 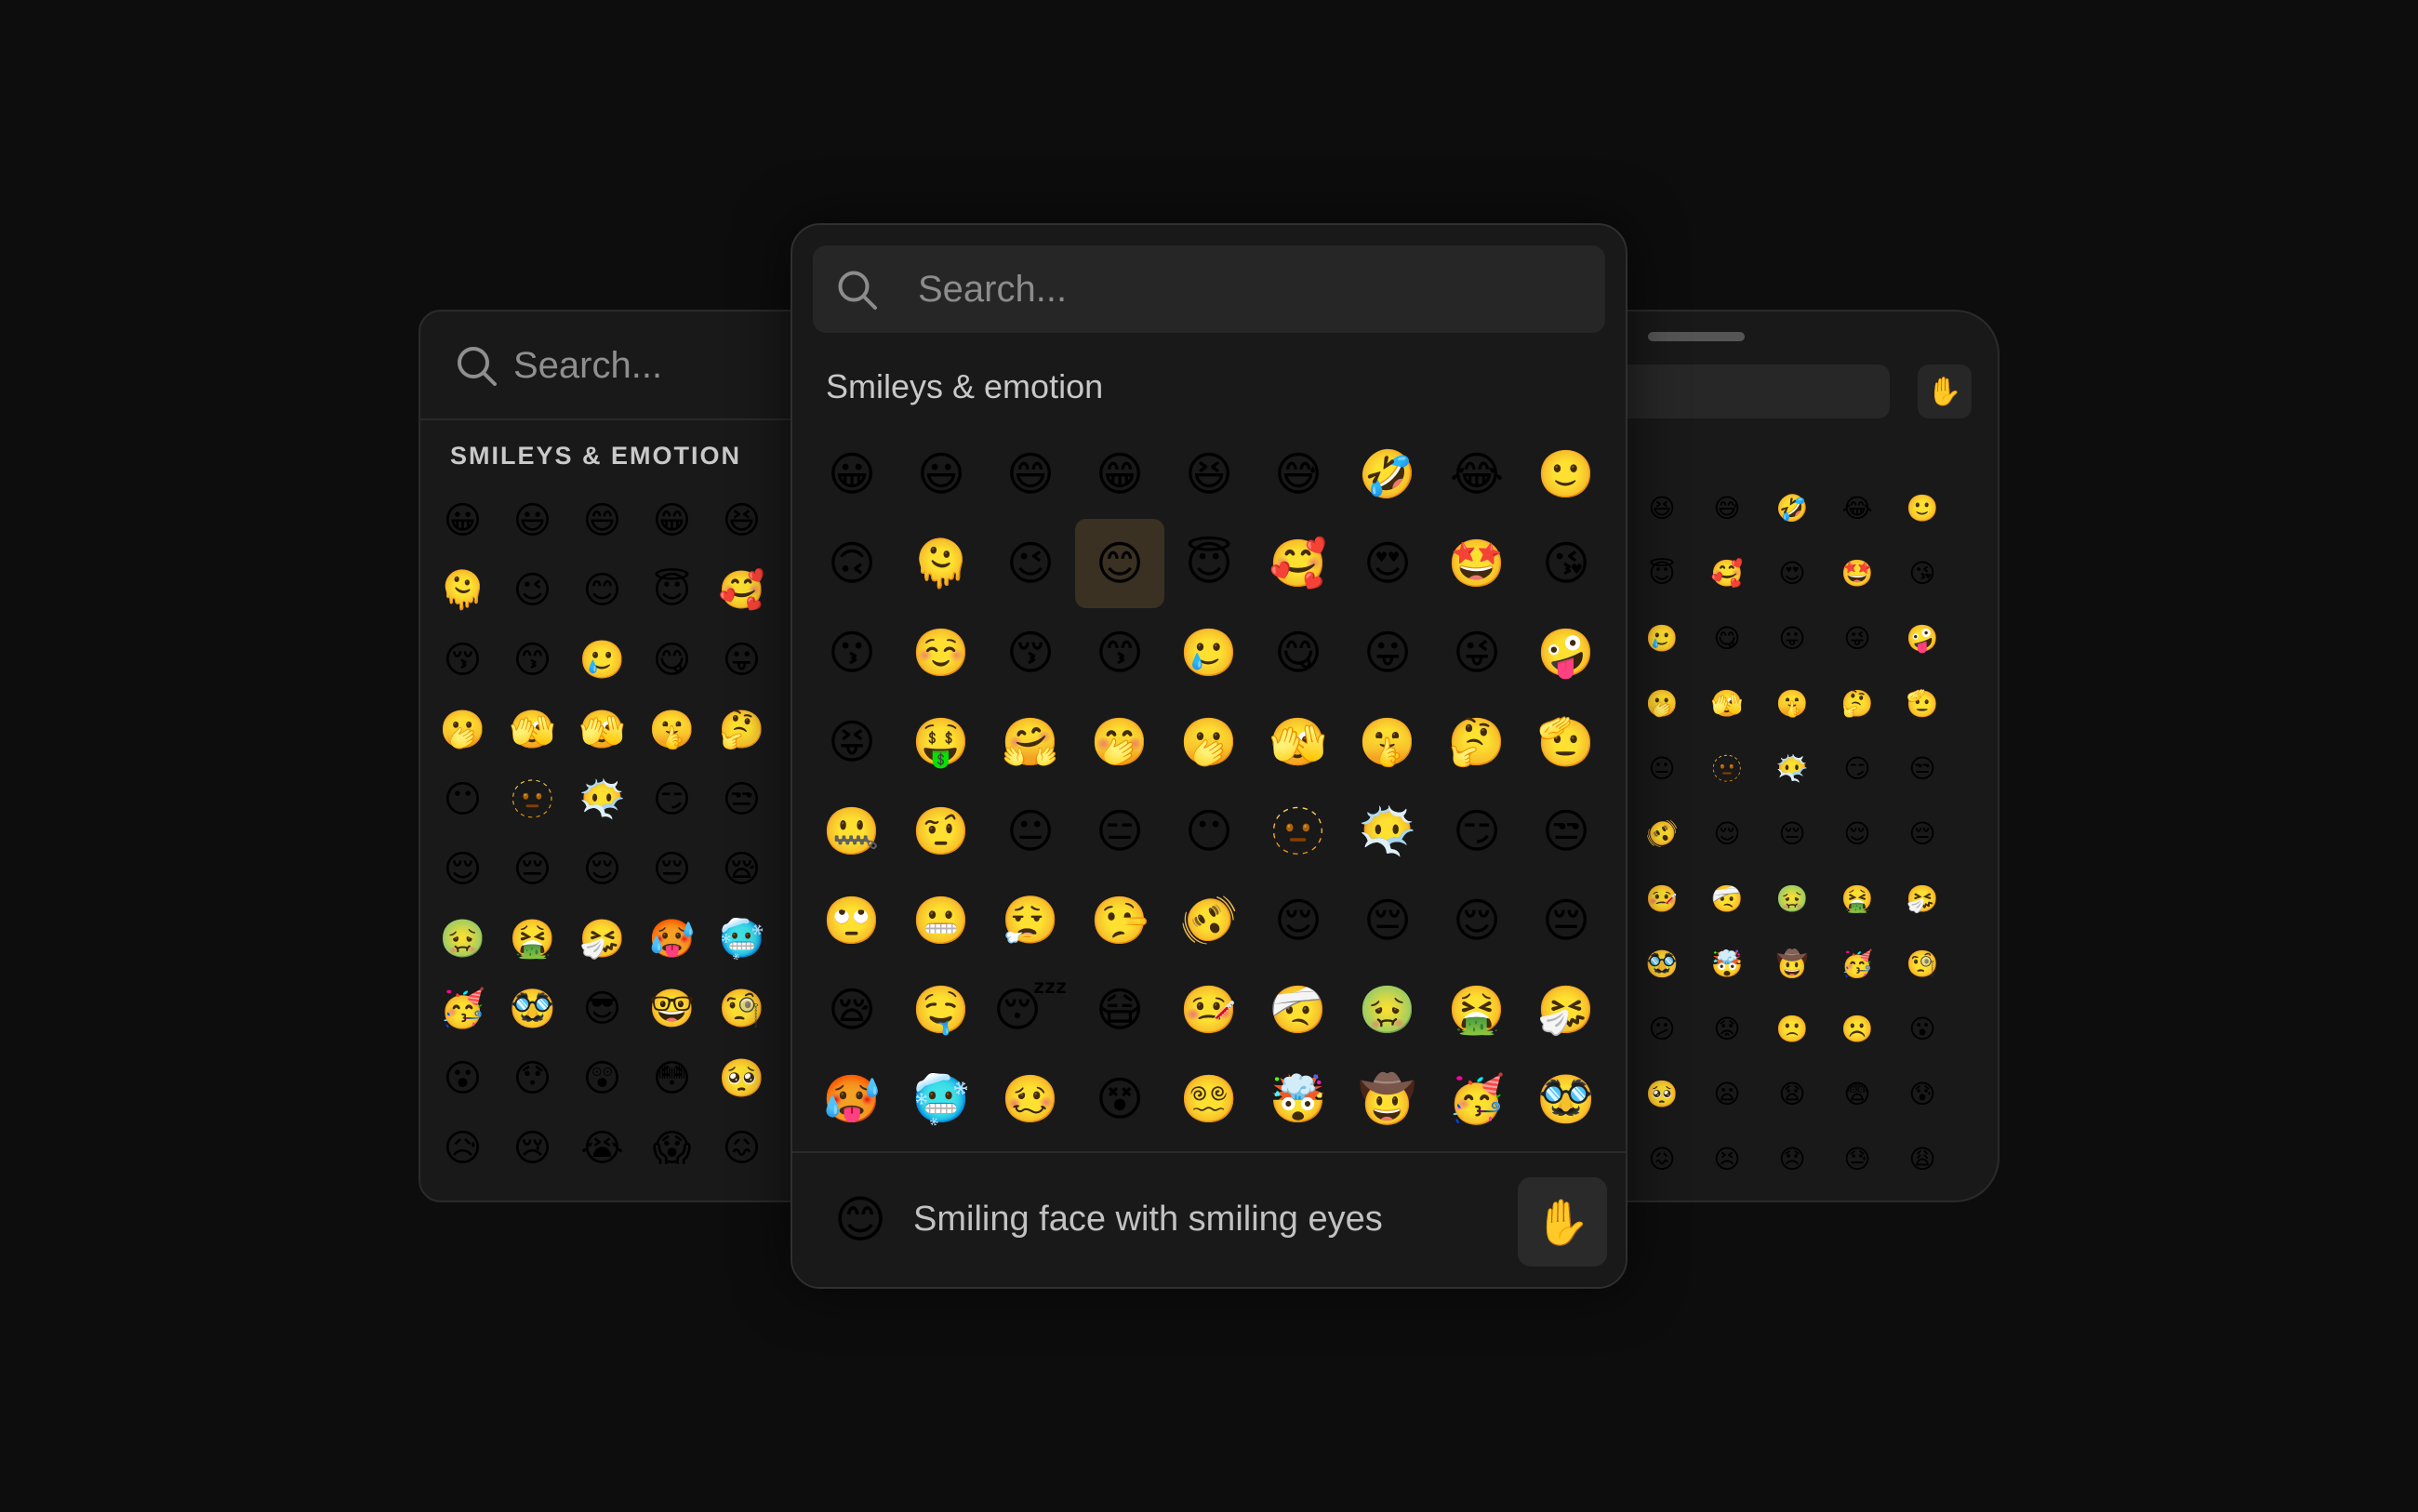 What do you see at coordinates (672, 1008) in the screenshot?
I see `emoji-cell: 🤓` at bounding box center [672, 1008].